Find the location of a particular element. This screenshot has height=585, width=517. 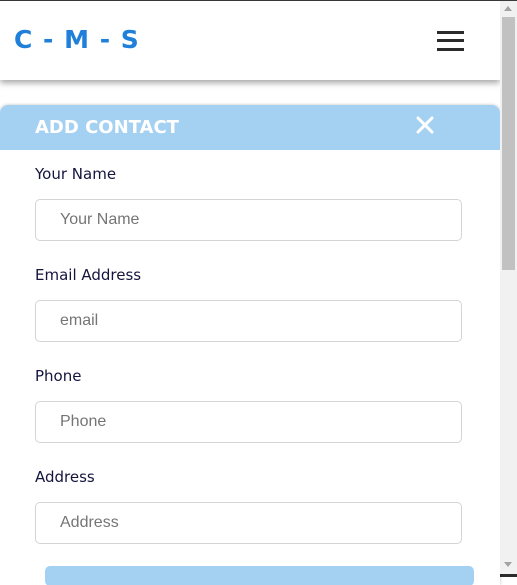

name-label: Your Name is located at coordinates (76, 174).